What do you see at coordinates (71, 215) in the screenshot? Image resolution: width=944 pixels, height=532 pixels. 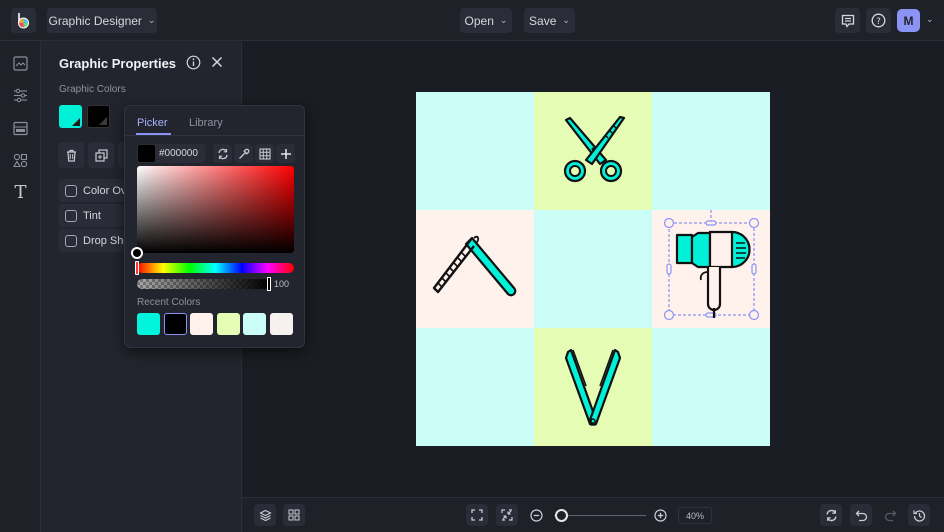 I see `tint-checkbox` at bounding box center [71, 215].